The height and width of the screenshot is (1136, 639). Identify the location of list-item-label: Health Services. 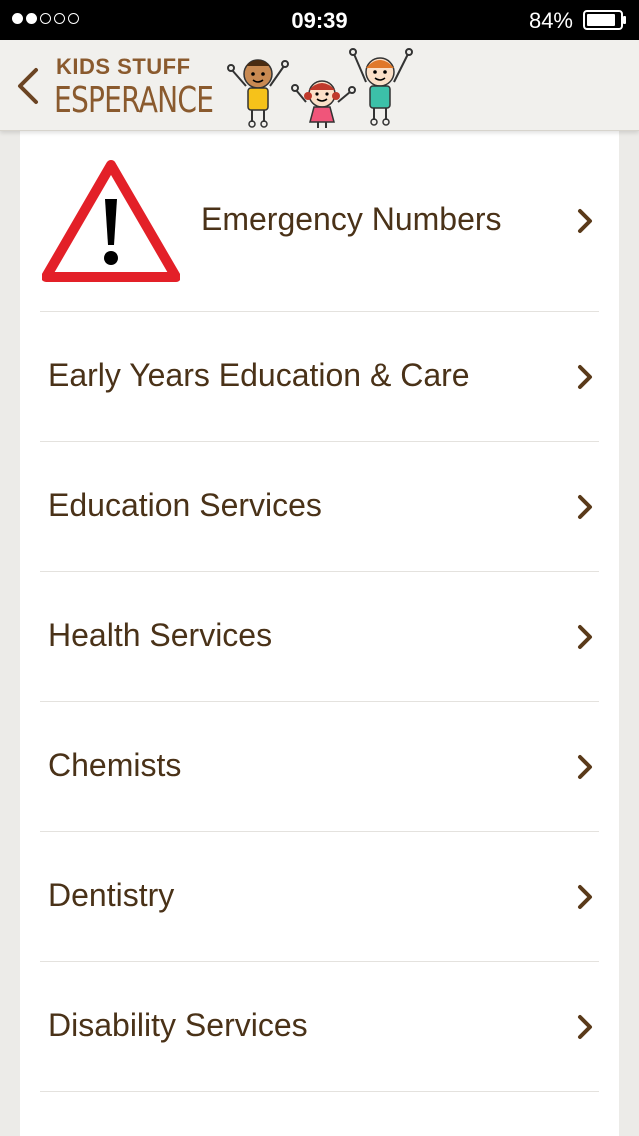
(160, 635).